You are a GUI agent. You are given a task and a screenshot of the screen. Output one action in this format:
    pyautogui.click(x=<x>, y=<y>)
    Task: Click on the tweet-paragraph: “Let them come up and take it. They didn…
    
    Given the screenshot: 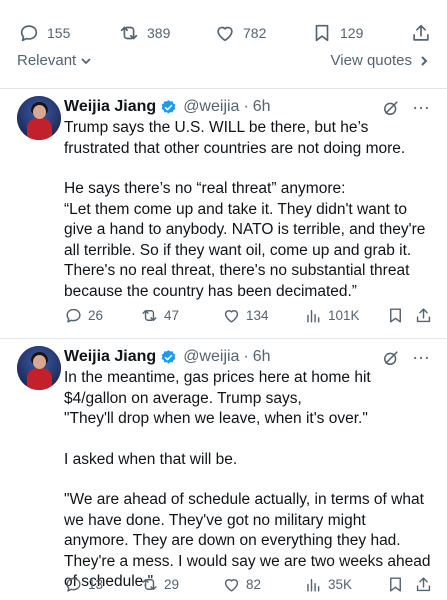 What is the action you would take?
    pyautogui.click(x=245, y=250)
    